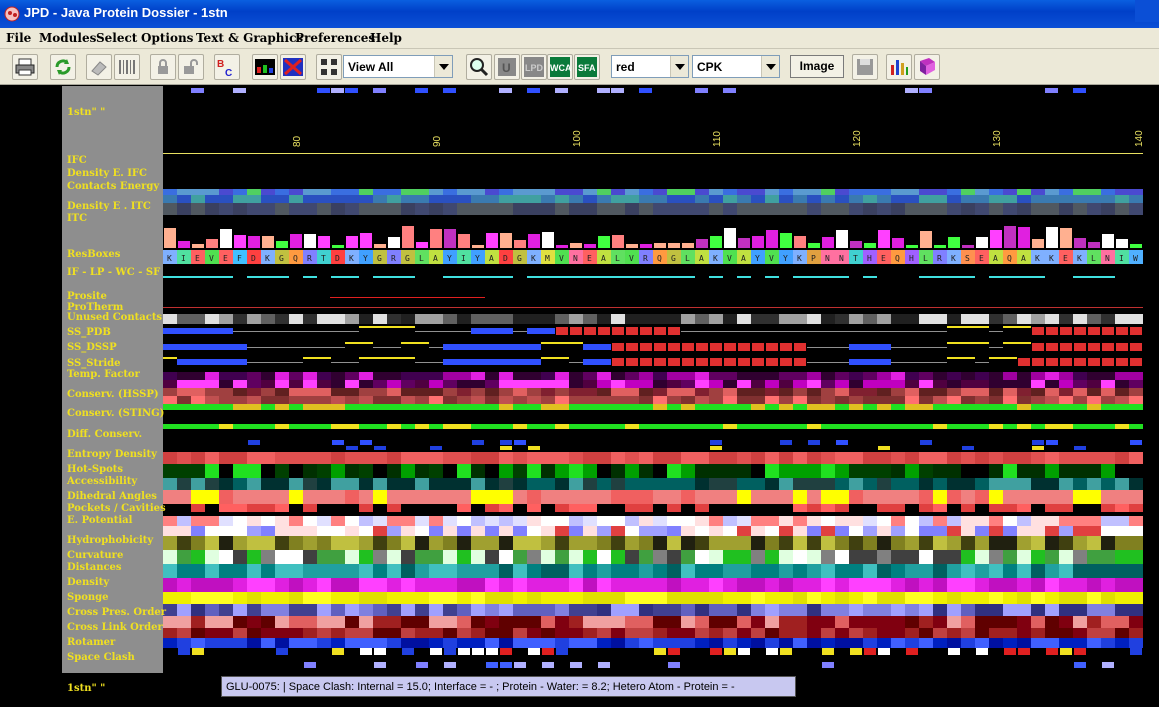 This screenshot has height=707, width=1159. What do you see at coordinates (394, 347) in the screenshot?
I see `ss-dssp-coil` at bounding box center [394, 347].